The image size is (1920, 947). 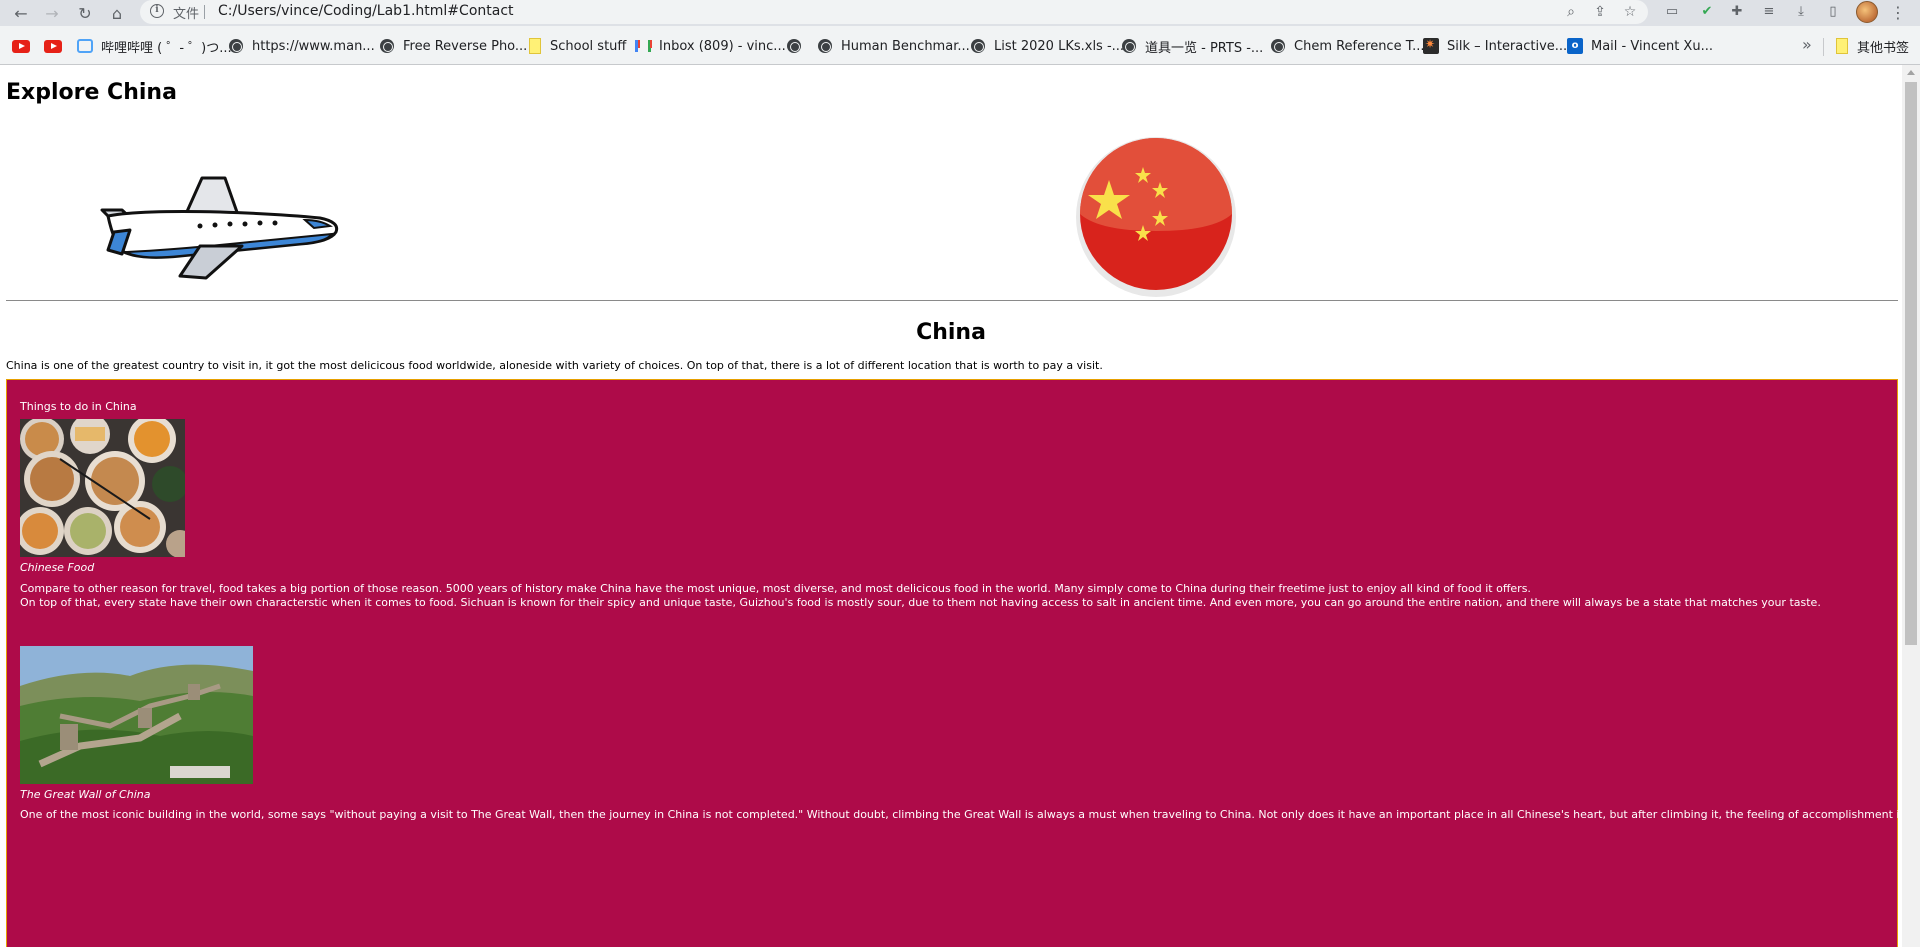 What do you see at coordinates (1431, 45) in the screenshot?
I see `silk-icon` at bounding box center [1431, 45].